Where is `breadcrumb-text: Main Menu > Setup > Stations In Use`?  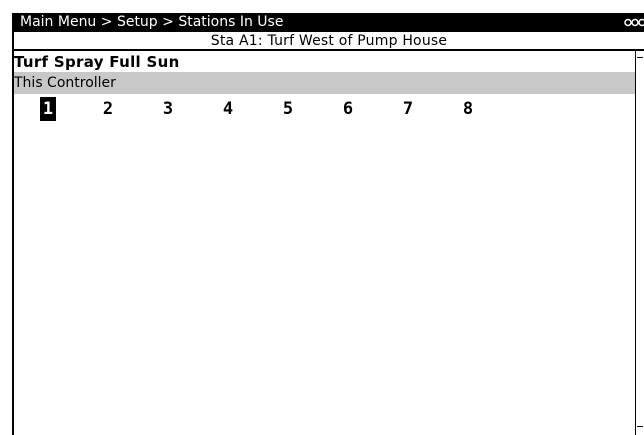
breadcrumb-text: Main Menu > Setup > Stations In Use is located at coordinates (151, 22).